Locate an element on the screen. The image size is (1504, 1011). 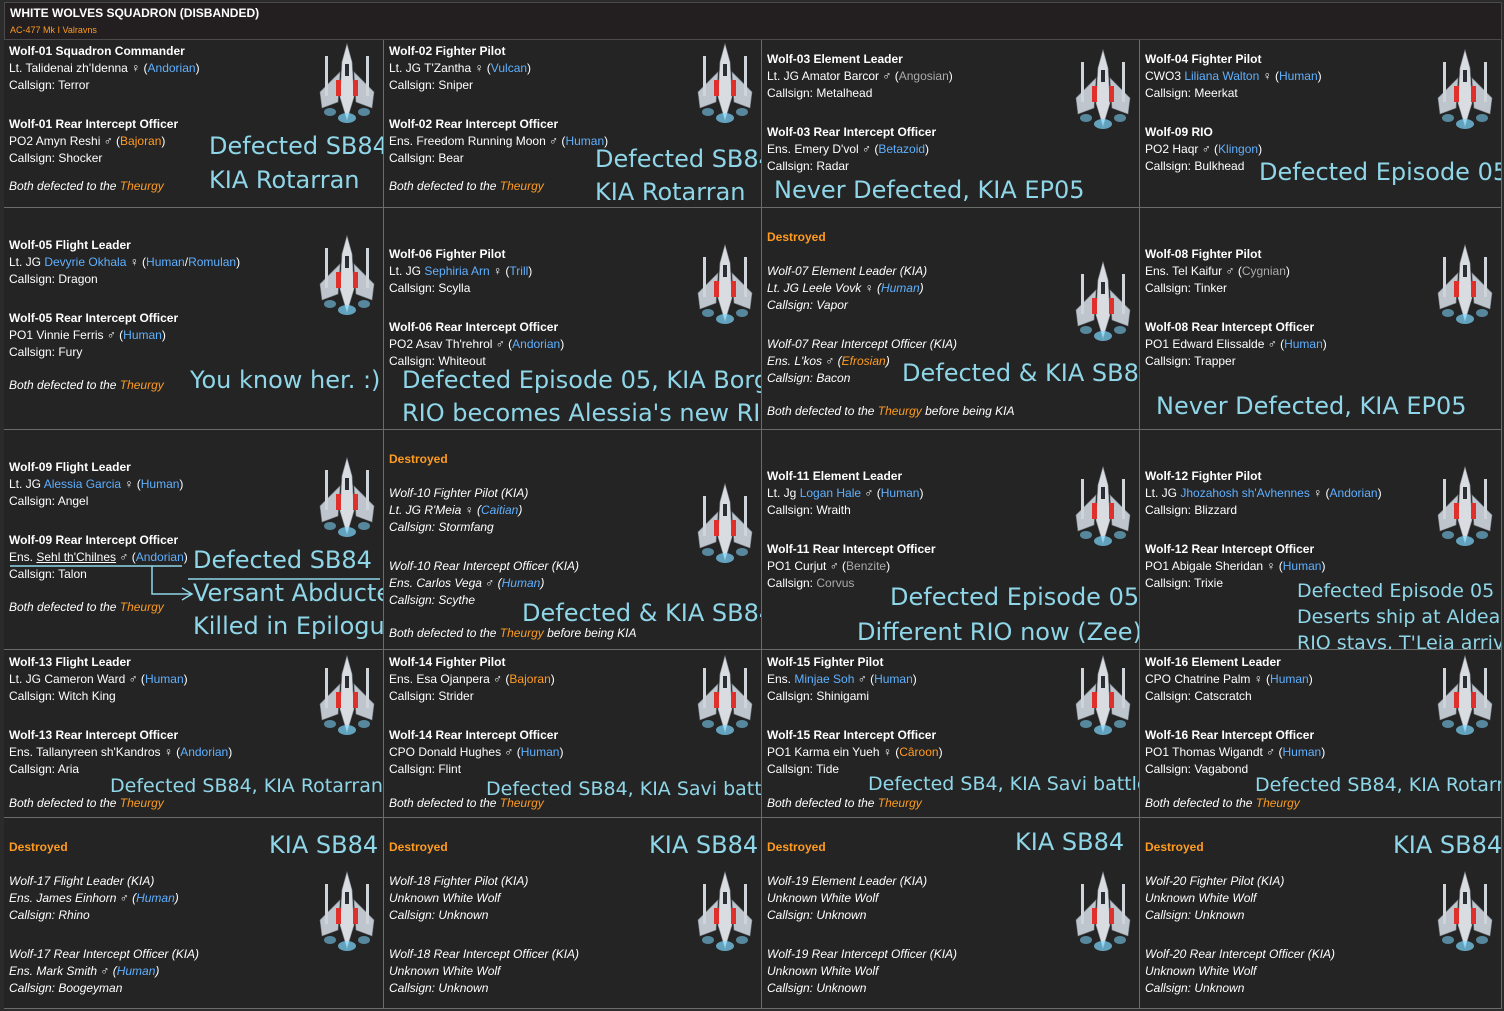
rio-callsign: Callsign: Aria is located at coordinates (44, 769).